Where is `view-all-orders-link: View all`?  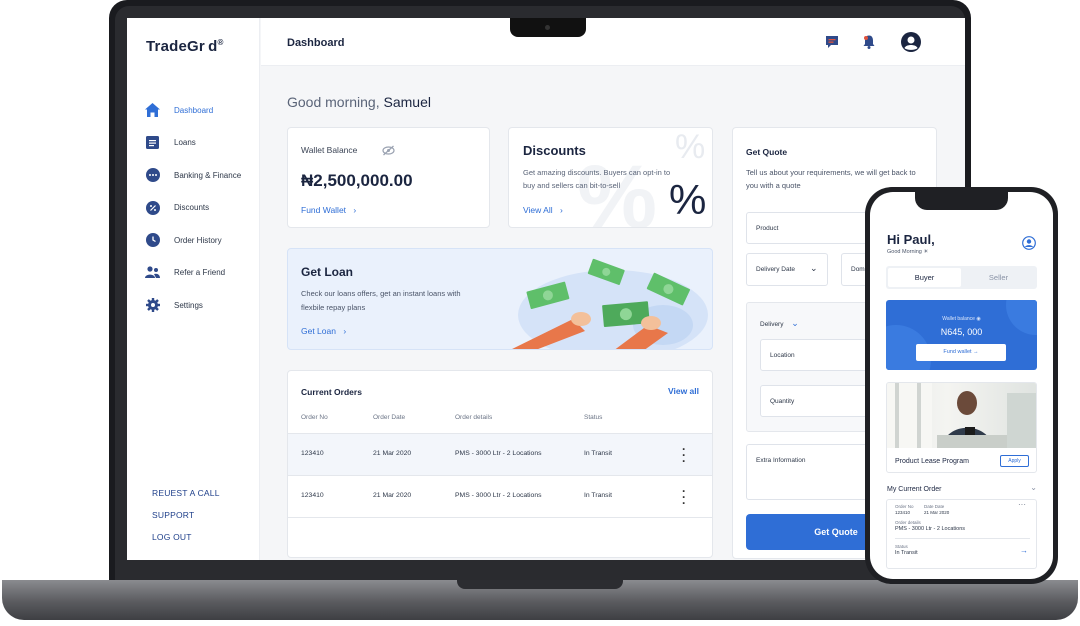
view-all-orders-link: View all is located at coordinates (683, 391).